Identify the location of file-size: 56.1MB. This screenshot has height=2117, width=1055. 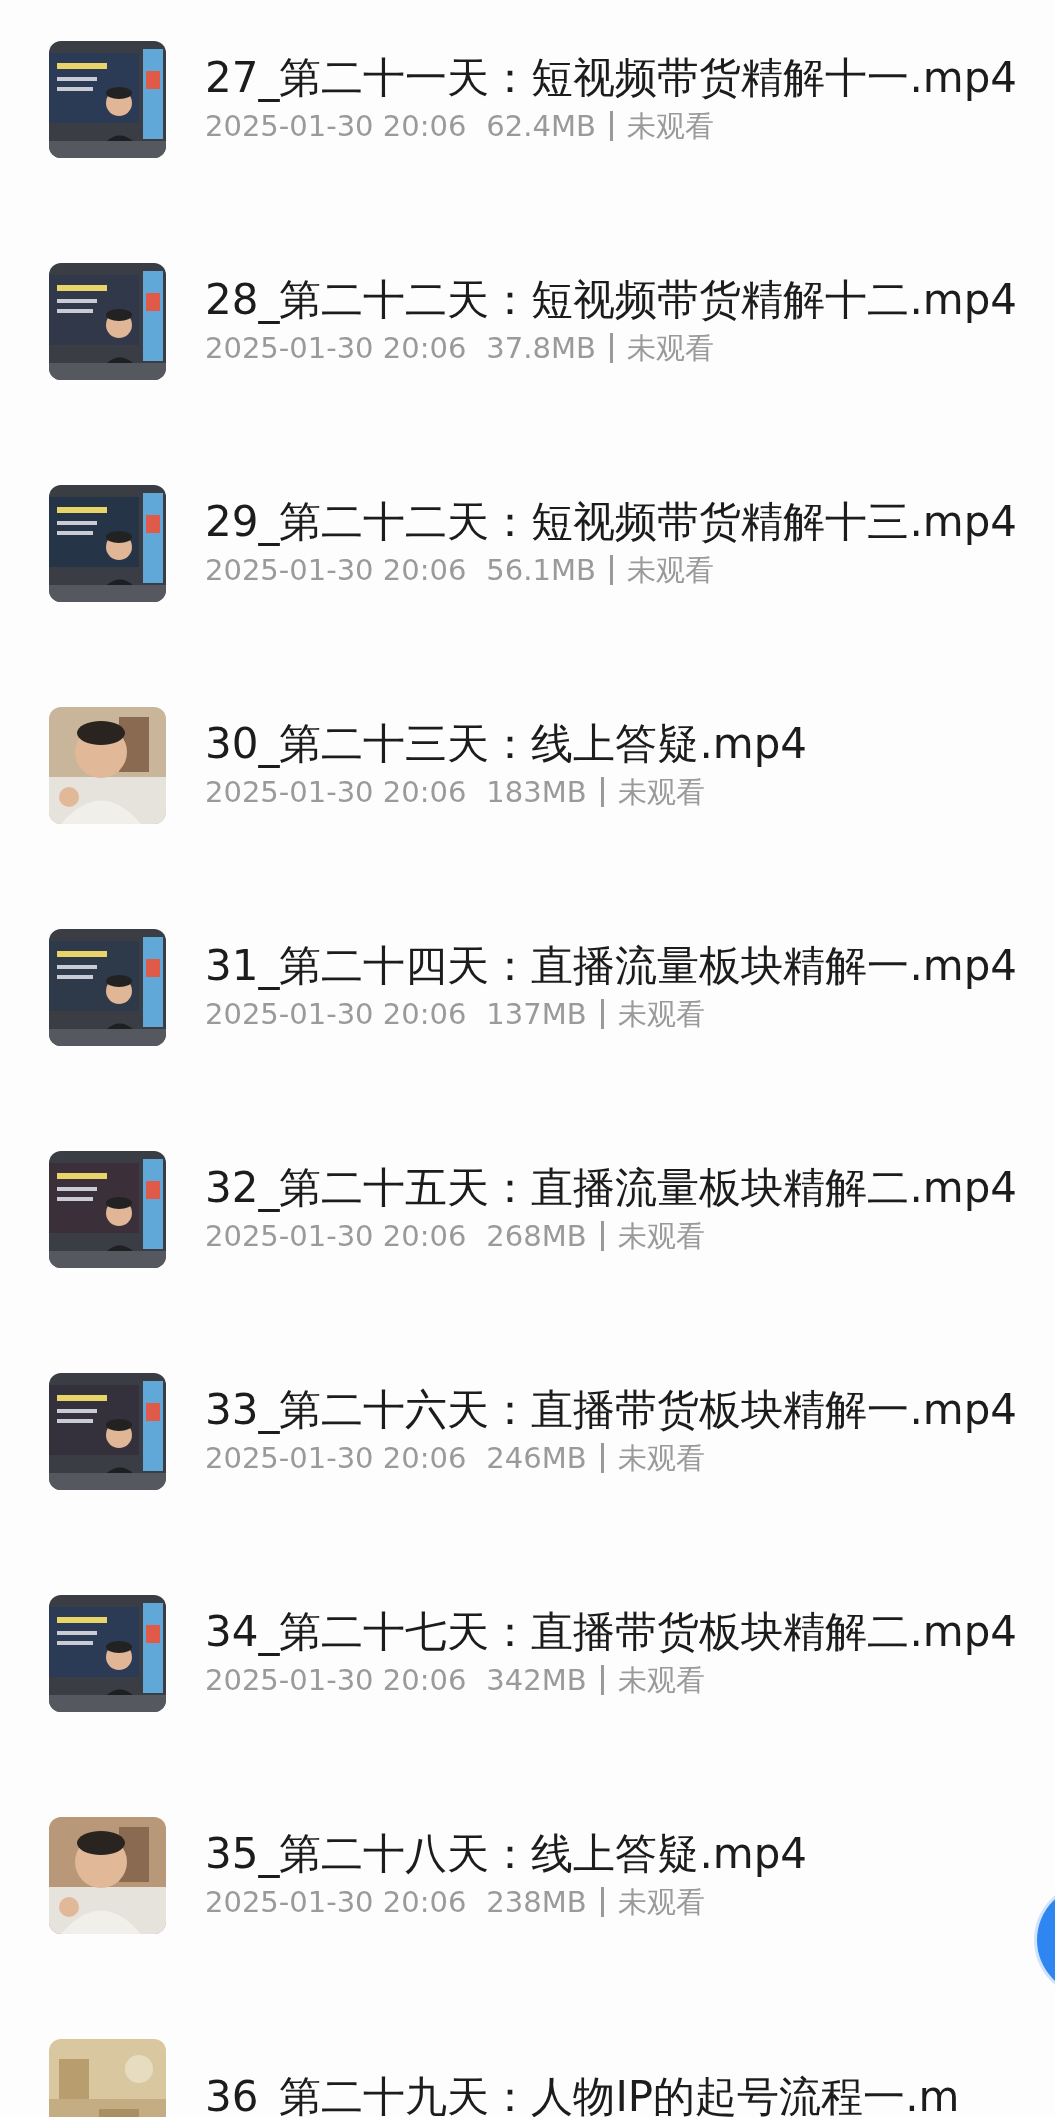
(541, 570).